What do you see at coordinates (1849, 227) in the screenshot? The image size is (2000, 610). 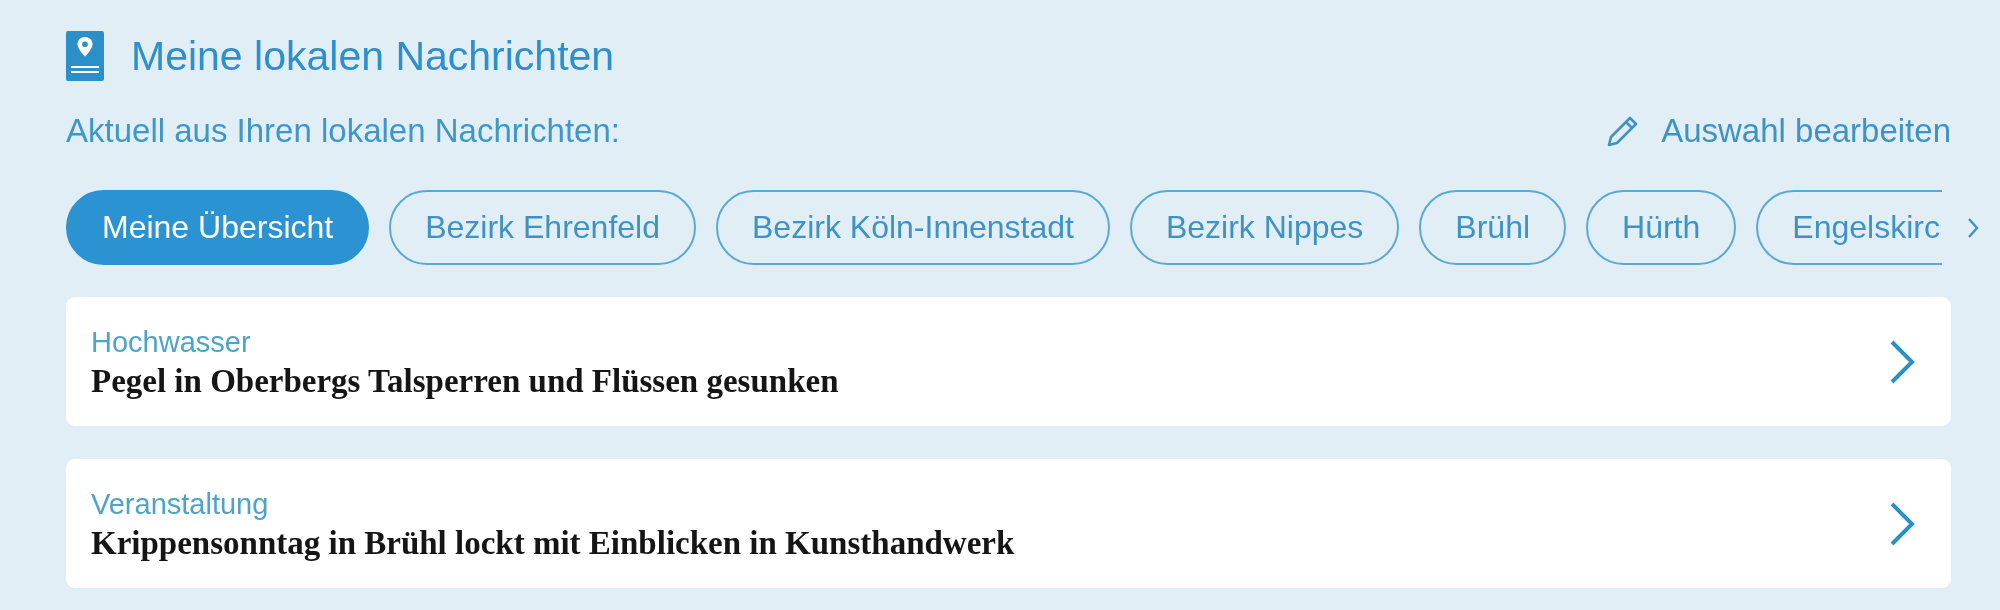 I see `location-tab: Engelskirc` at bounding box center [1849, 227].